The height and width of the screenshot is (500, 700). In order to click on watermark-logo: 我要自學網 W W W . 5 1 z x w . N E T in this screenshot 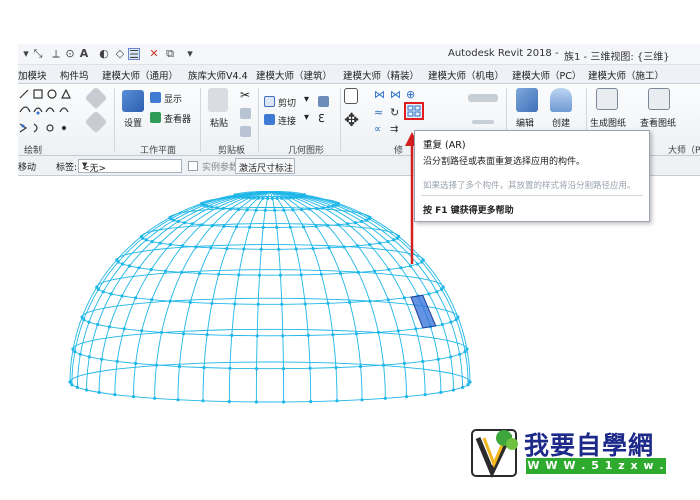, I will do `click(570, 456)`.